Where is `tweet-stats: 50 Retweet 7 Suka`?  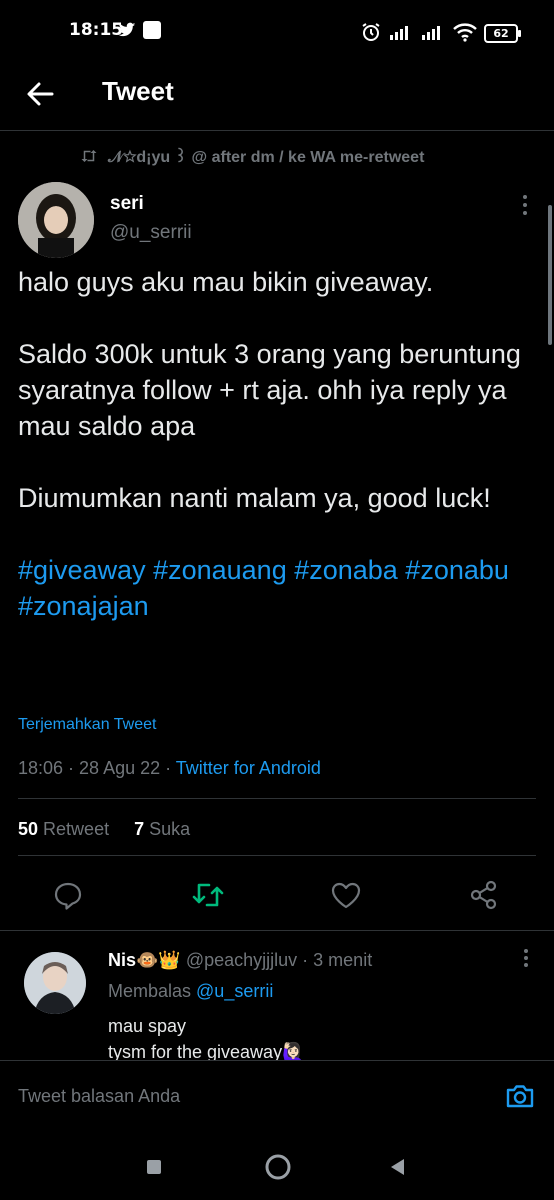 tweet-stats: 50 Retweet 7 Suka is located at coordinates (104, 829).